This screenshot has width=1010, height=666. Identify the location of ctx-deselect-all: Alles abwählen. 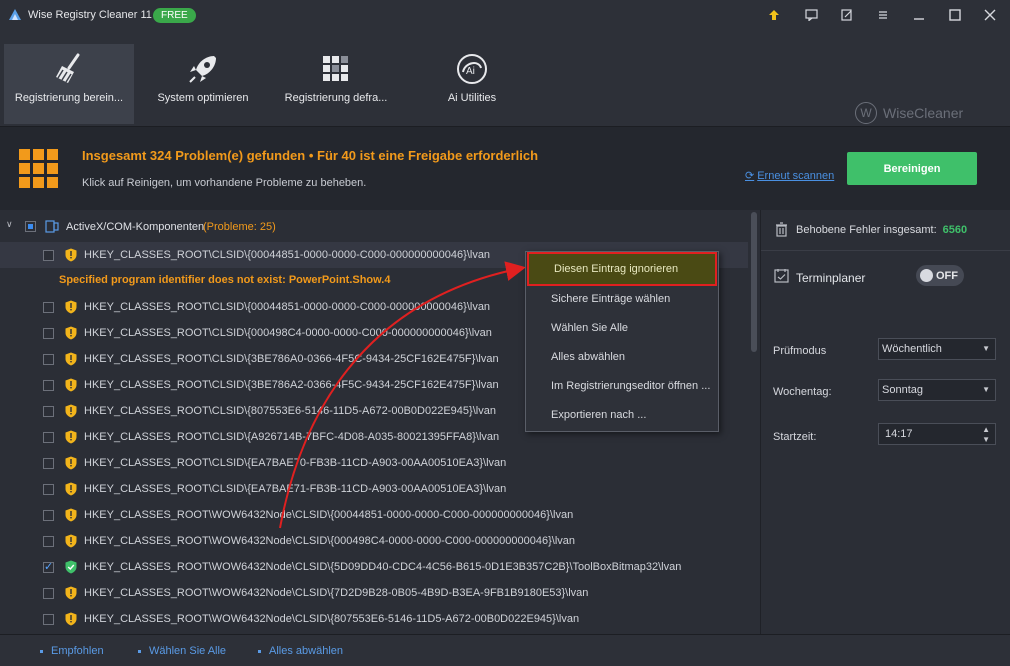
(622, 357).